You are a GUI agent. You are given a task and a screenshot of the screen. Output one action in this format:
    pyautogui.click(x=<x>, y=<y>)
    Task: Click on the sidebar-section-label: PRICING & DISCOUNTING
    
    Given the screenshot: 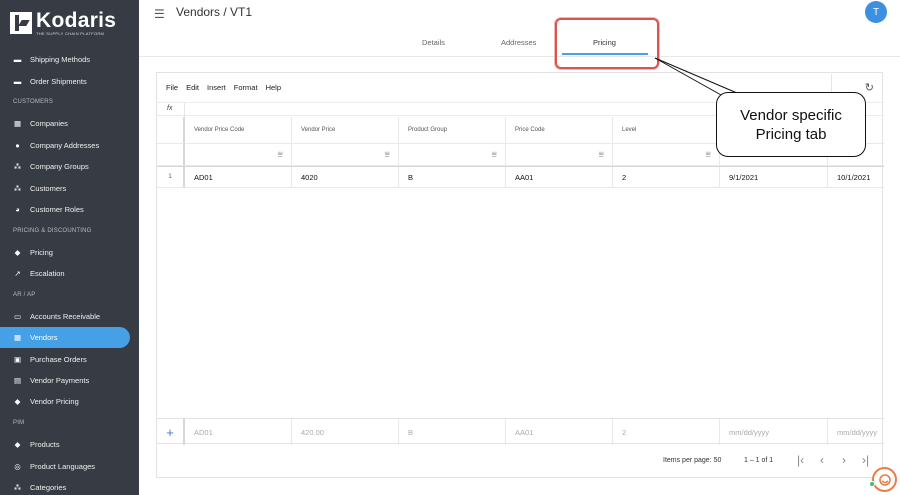 What is the action you would take?
    pyautogui.click(x=52, y=230)
    